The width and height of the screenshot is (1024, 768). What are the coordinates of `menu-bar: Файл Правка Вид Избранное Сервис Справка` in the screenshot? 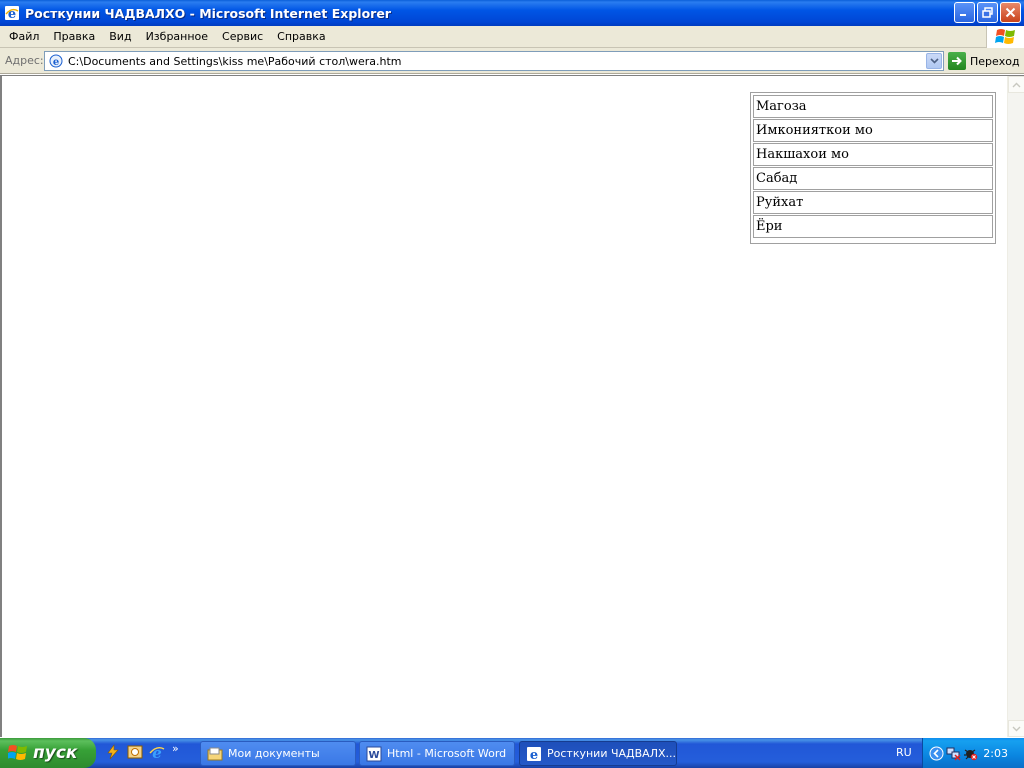 It's located at (512, 37).